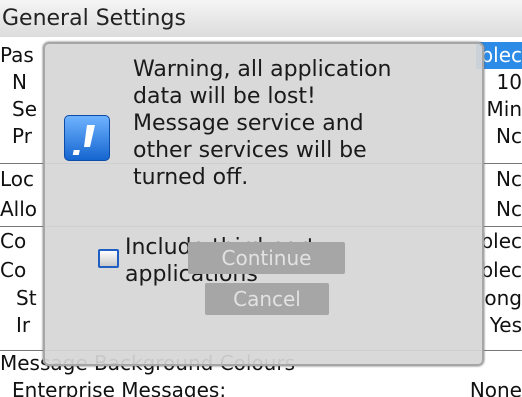 This screenshot has height=397, width=522. I want to click on warning-message-line: turned off., so click(191, 177).